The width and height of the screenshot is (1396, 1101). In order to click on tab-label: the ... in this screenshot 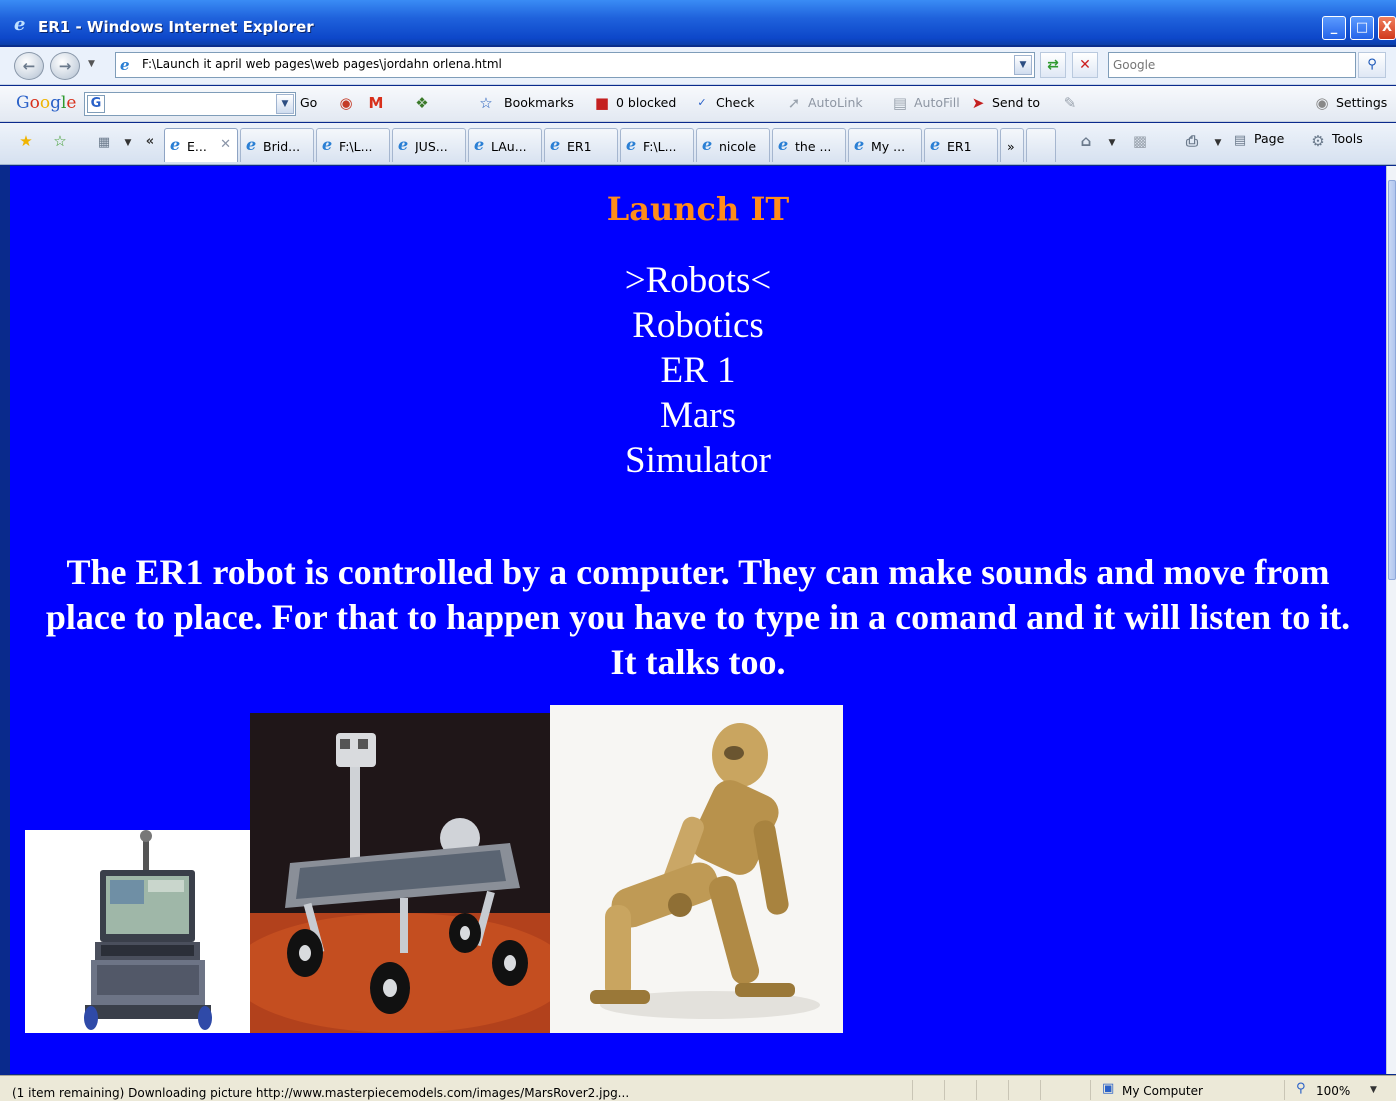, I will do `click(813, 146)`.